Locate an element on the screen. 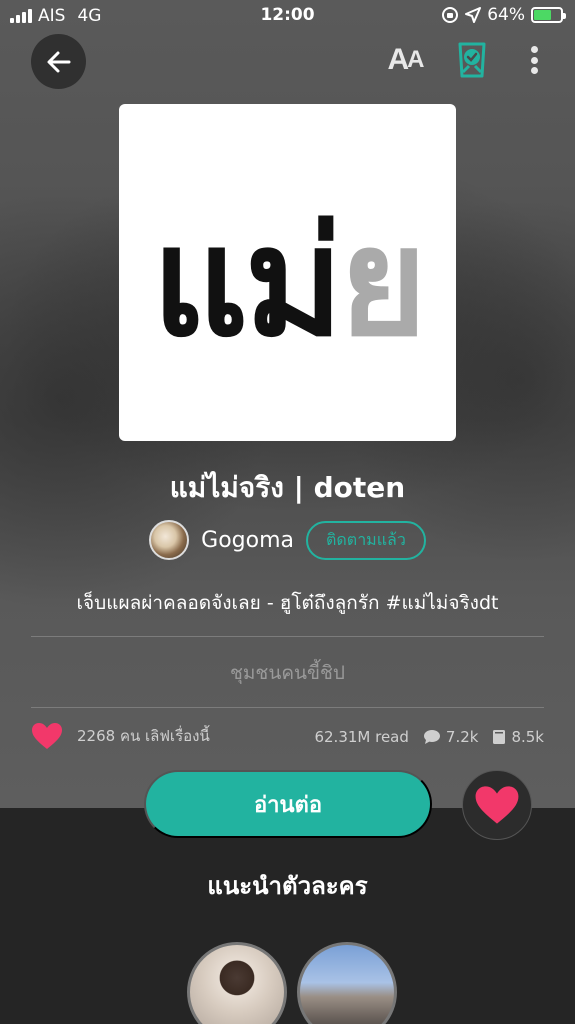 The width and height of the screenshot is (575, 1024). continue-reading-button: อ่านต่อ is located at coordinates (288, 804).